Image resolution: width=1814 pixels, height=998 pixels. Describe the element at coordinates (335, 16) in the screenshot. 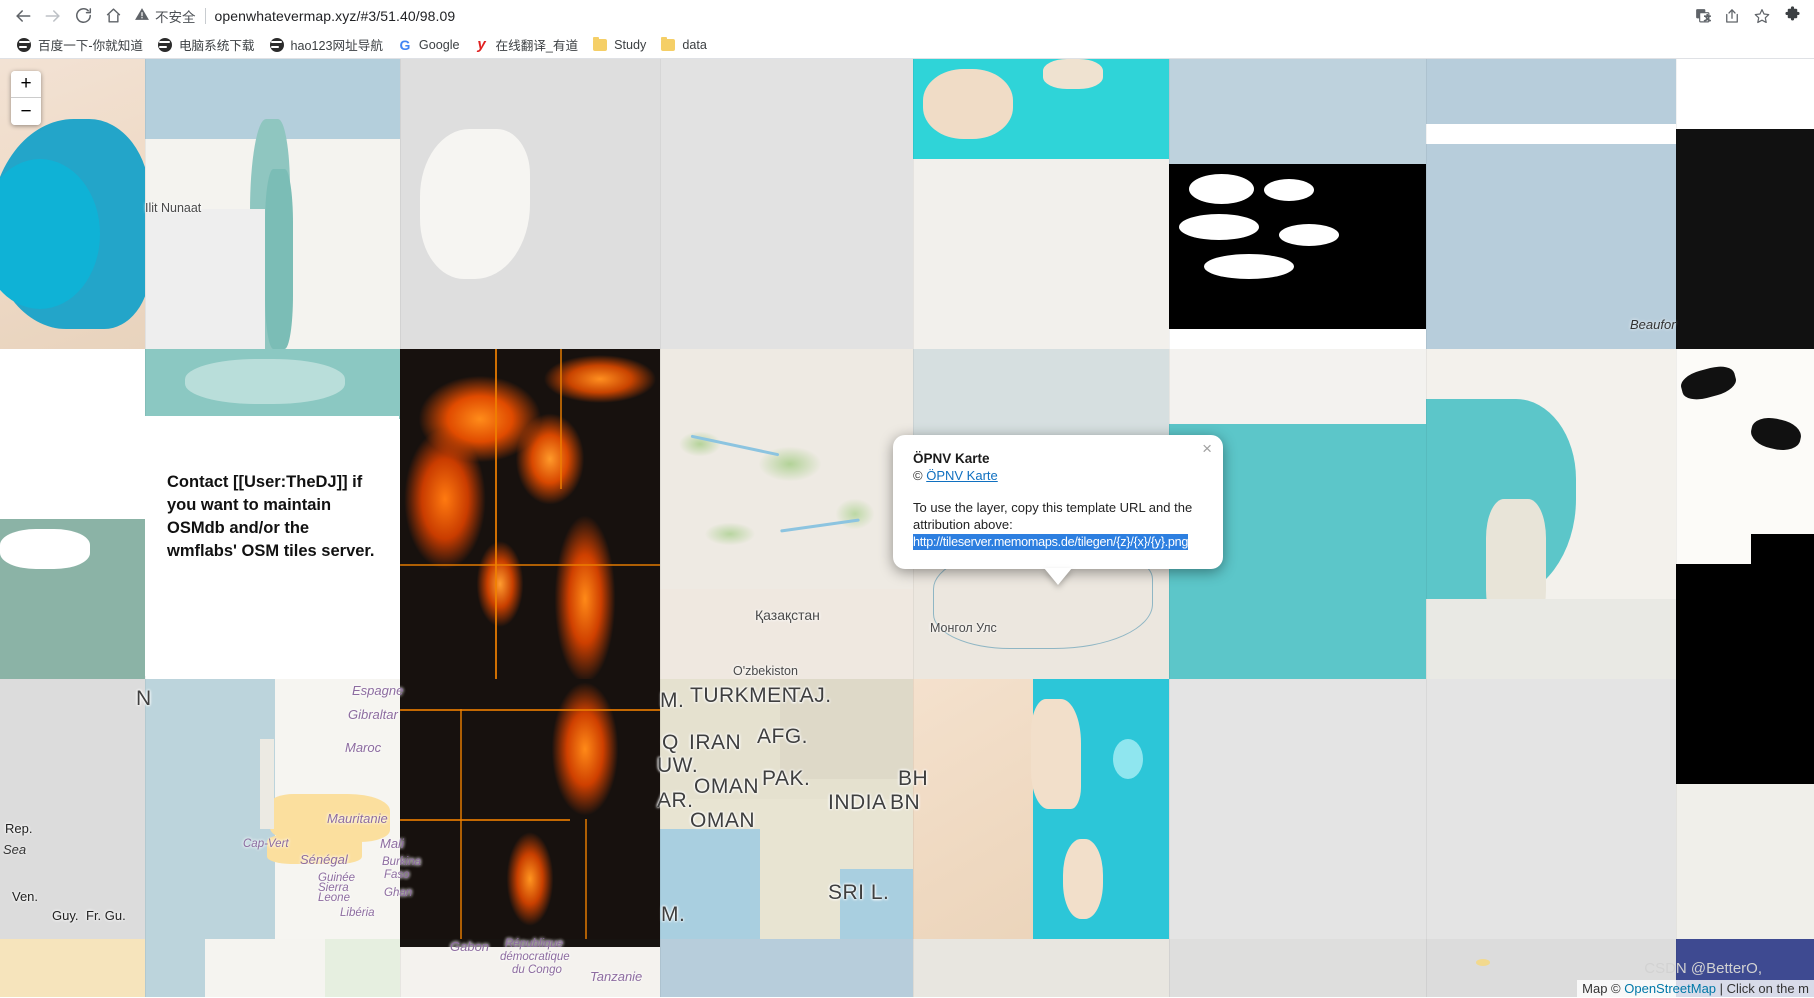

I see `url-text: openwhatevermap.xyz/#3/51.40/98.09` at that location.